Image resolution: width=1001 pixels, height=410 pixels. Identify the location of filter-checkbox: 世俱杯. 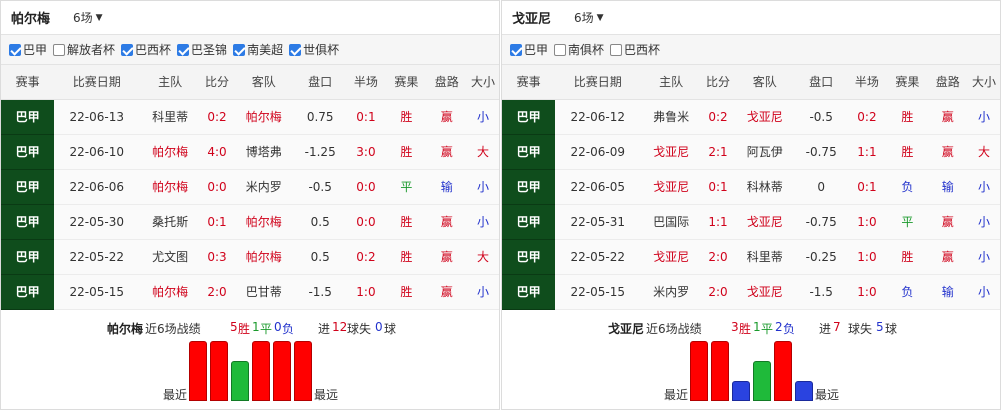
(314, 49).